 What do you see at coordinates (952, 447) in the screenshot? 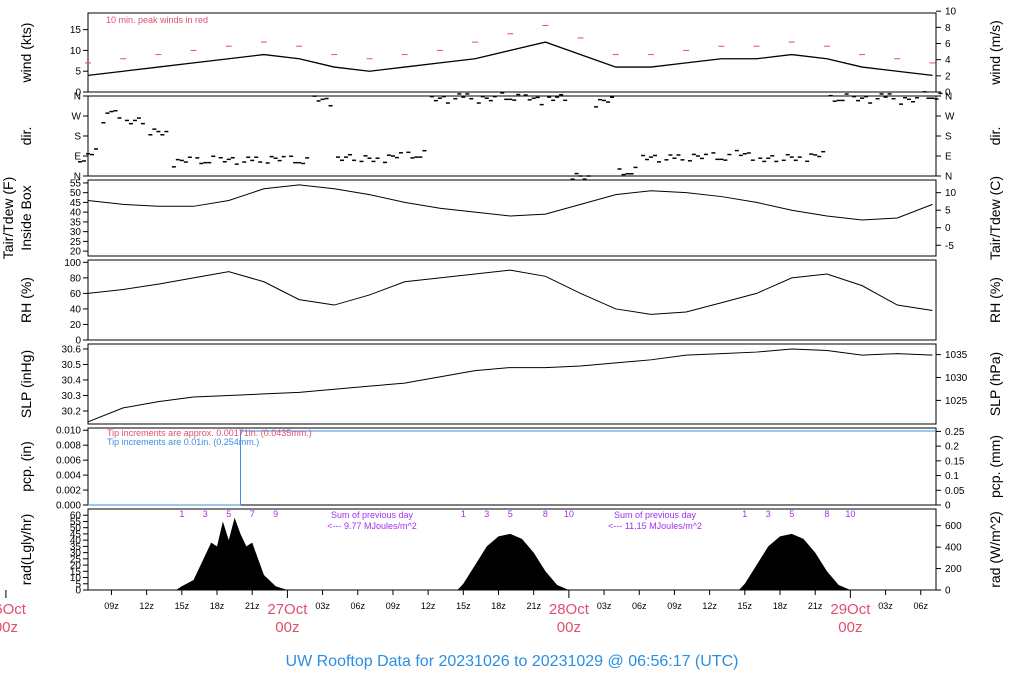
I see `pcp-ytick-right-label: 0.2` at bounding box center [952, 447].